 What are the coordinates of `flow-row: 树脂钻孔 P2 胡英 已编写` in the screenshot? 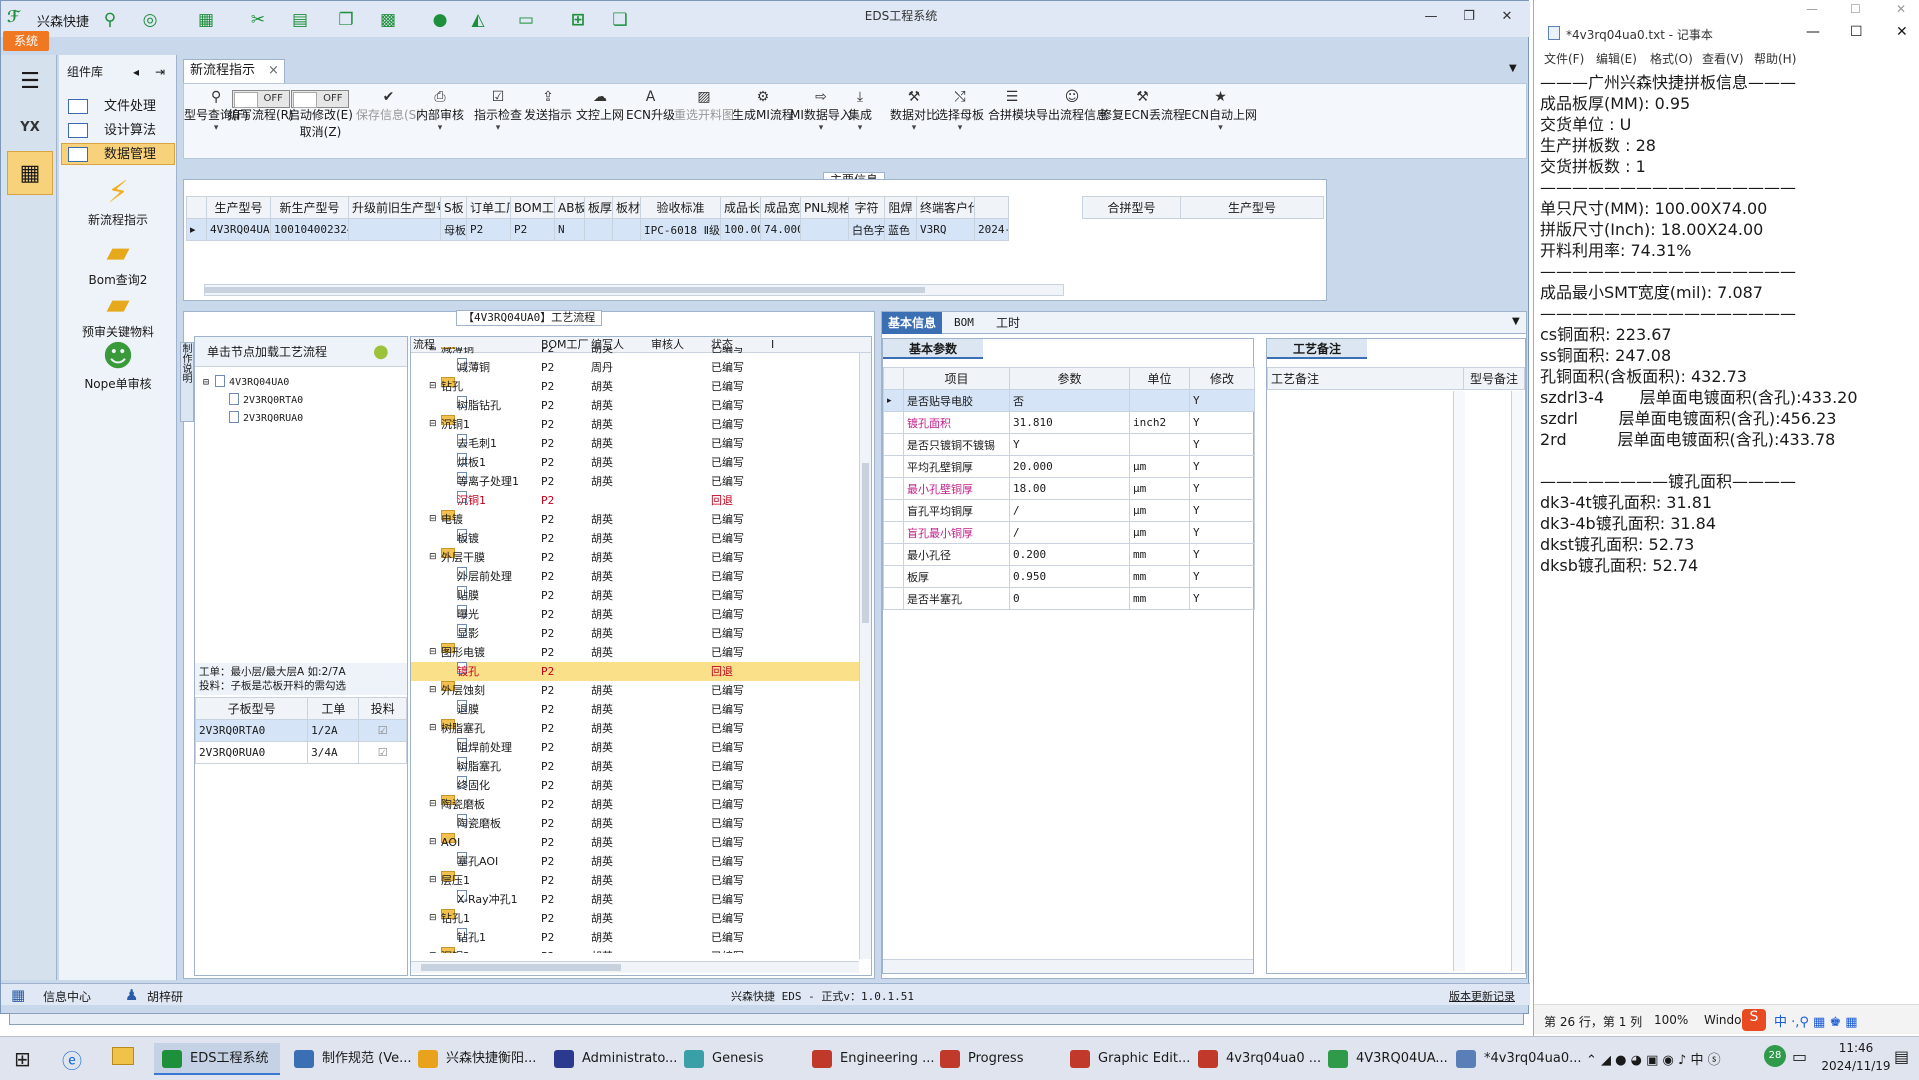 It's located at (635, 405).